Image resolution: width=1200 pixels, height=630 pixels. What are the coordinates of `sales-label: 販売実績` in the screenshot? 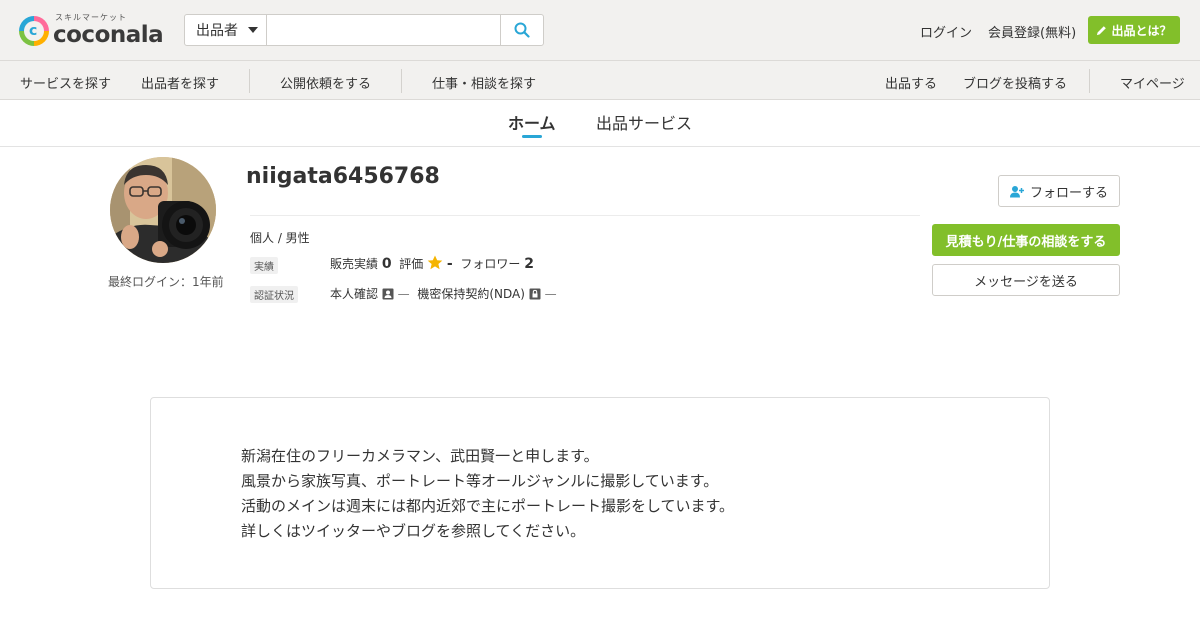 It's located at (354, 264).